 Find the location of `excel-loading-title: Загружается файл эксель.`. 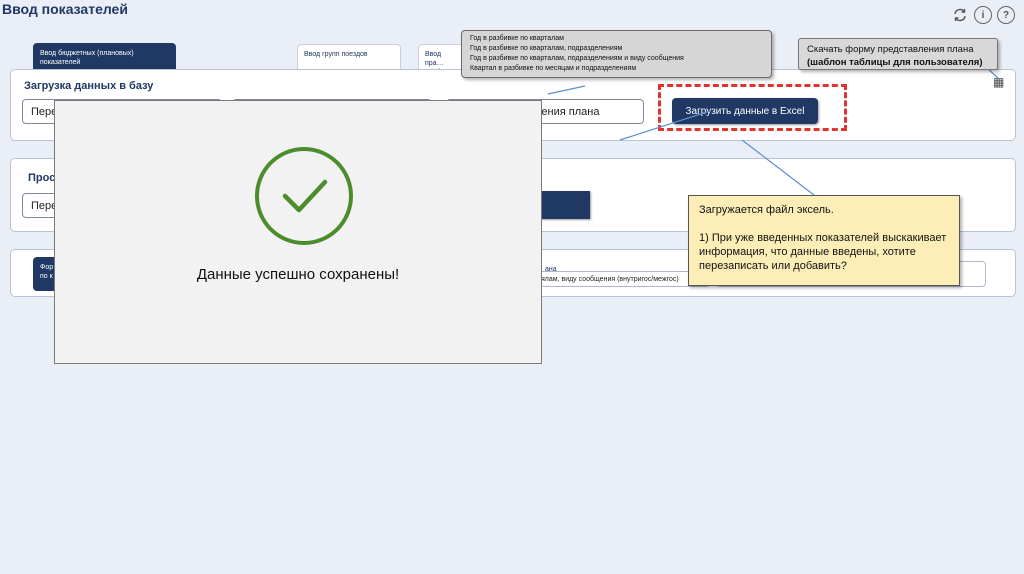

excel-loading-title: Загружается файл эксель. is located at coordinates (766, 210).